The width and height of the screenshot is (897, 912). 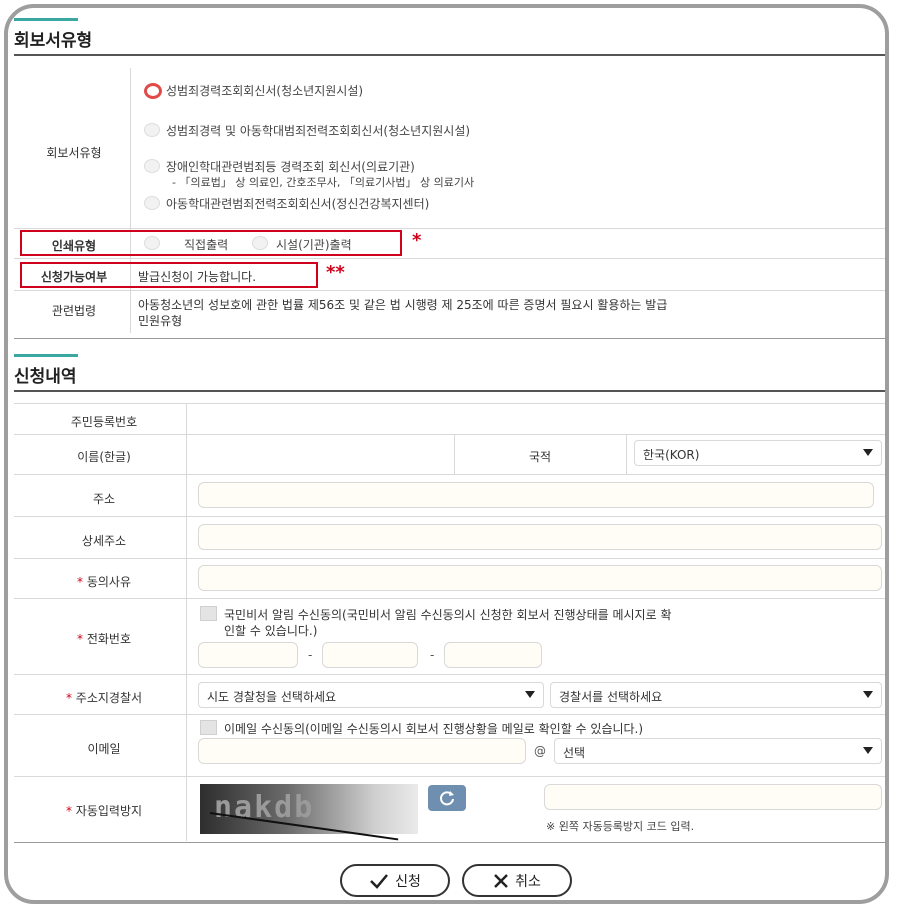 I want to click on print-type-label: 인쇄유형, so click(x=74, y=246).